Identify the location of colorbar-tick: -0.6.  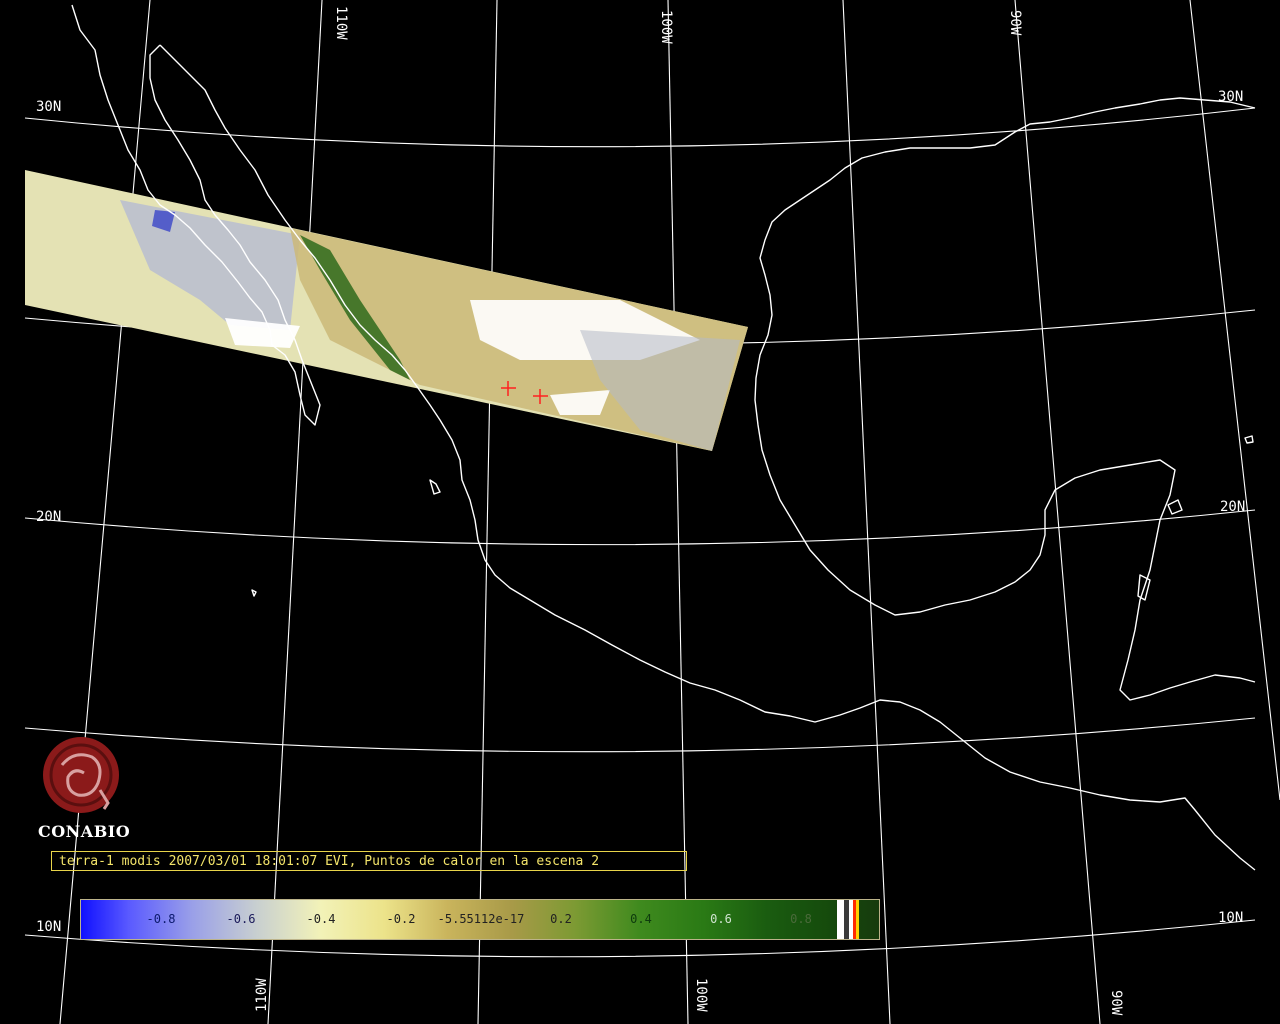
(241, 919).